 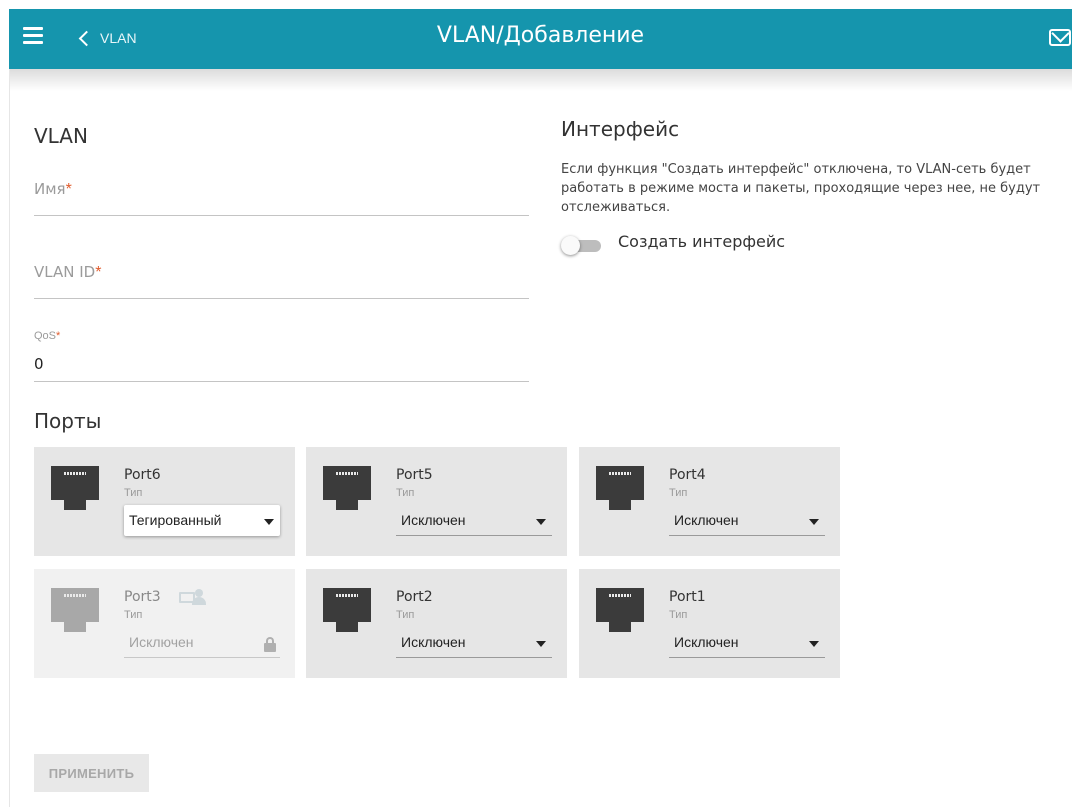 I want to click on port-name: Port6, so click(x=142, y=475).